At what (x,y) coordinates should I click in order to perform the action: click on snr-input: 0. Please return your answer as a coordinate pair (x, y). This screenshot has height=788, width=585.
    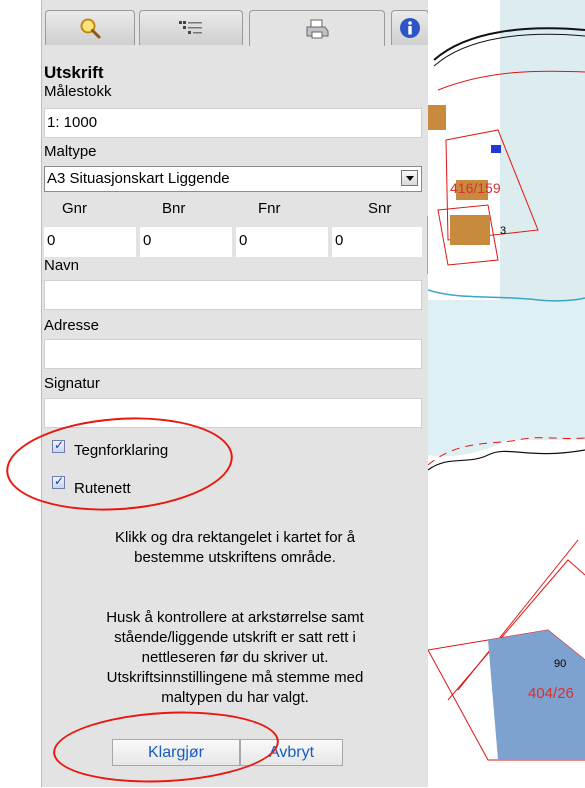
    Looking at the image, I should click on (377, 242).